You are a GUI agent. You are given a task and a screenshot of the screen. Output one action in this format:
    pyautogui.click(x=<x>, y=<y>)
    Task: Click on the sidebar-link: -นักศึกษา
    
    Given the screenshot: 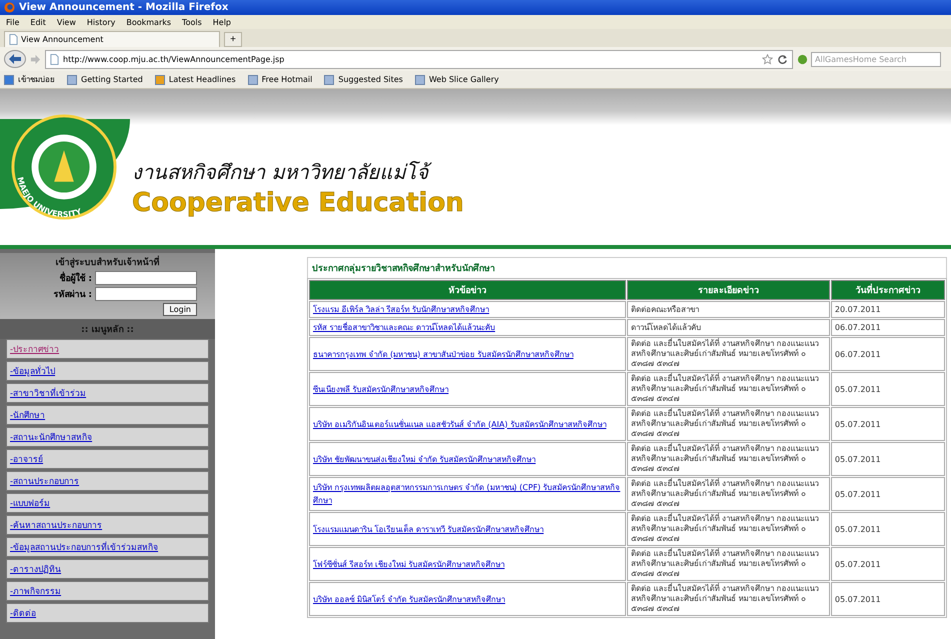 What is the action you would take?
    pyautogui.click(x=107, y=415)
    